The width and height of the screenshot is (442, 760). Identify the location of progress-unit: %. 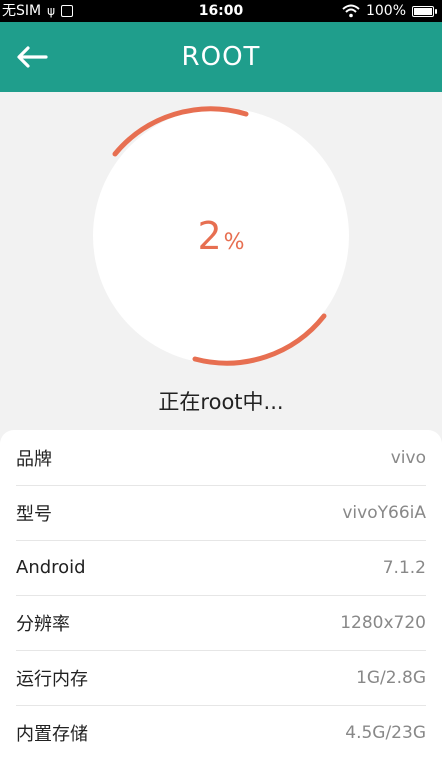
(234, 242).